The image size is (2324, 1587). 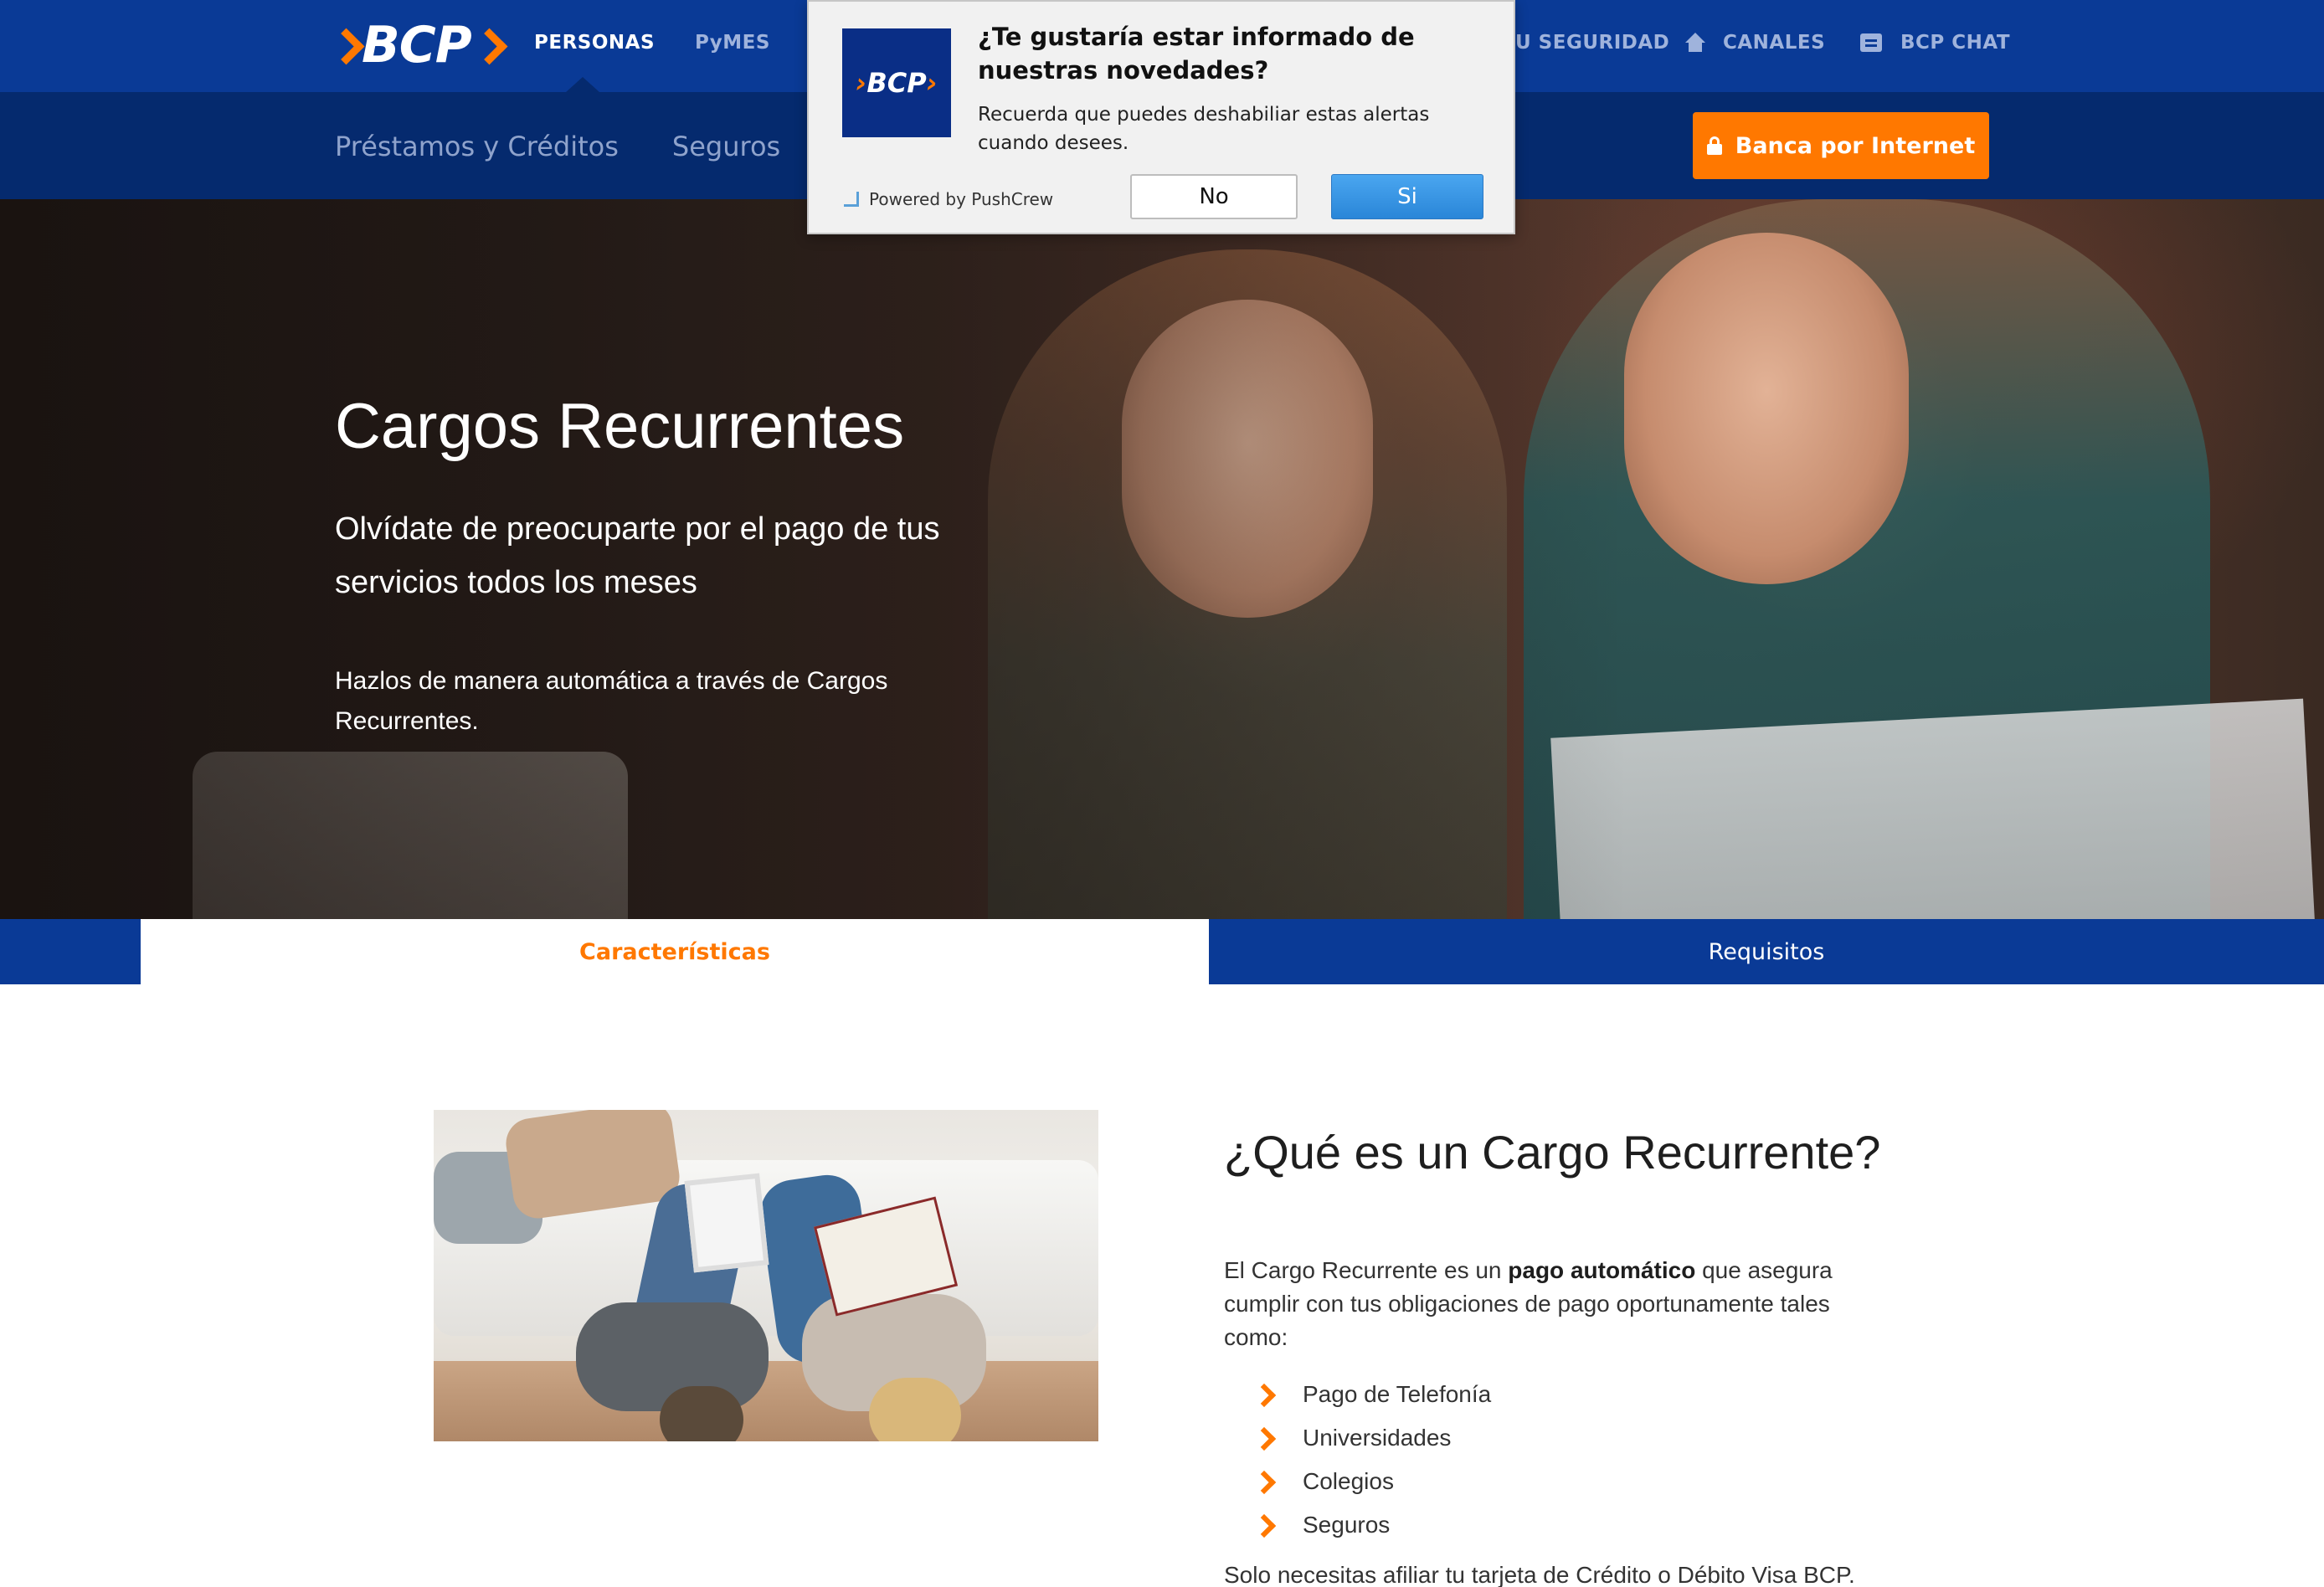 What do you see at coordinates (1767, 952) in the screenshot?
I see `tab-requisitos: Requisitos` at bounding box center [1767, 952].